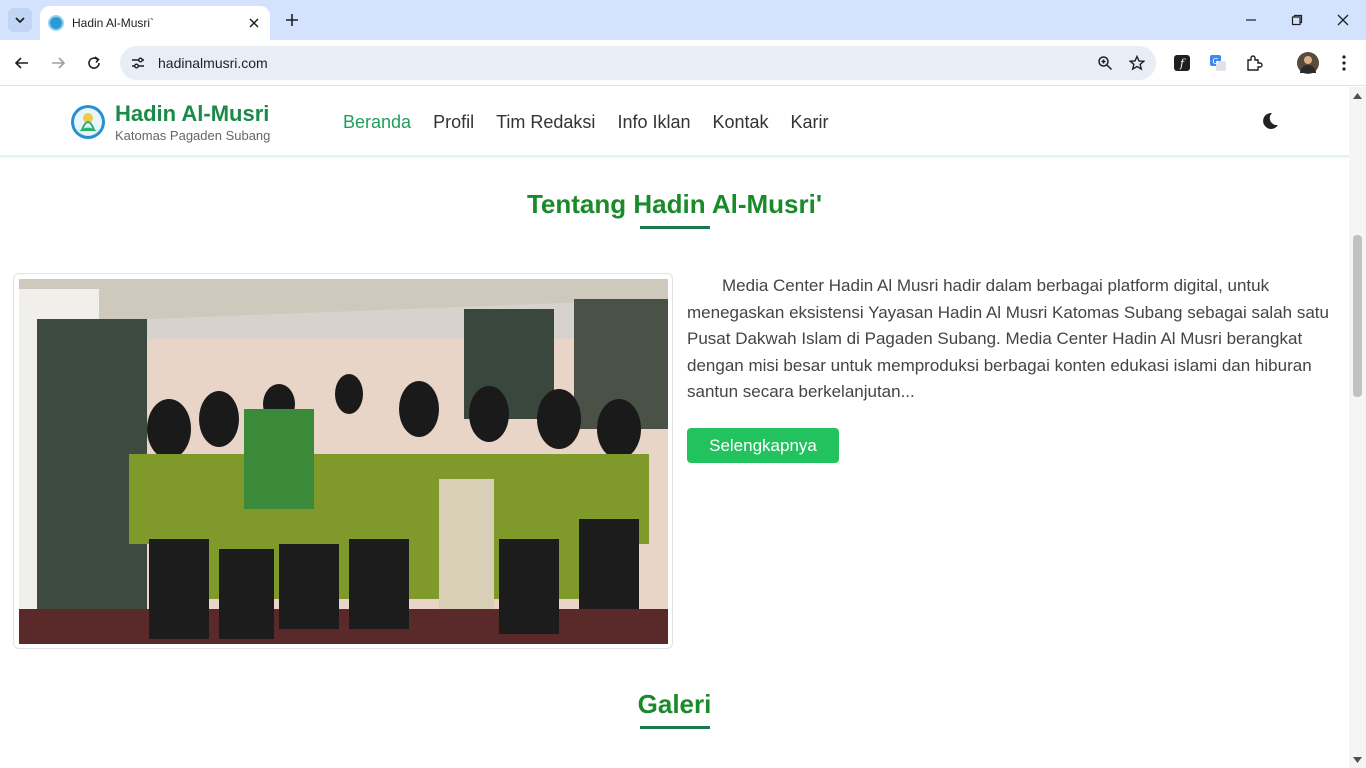 Image resolution: width=1366 pixels, height=768 pixels. Describe the element at coordinates (1357, 95) in the screenshot. I see `scroll-up-icon` at that location.